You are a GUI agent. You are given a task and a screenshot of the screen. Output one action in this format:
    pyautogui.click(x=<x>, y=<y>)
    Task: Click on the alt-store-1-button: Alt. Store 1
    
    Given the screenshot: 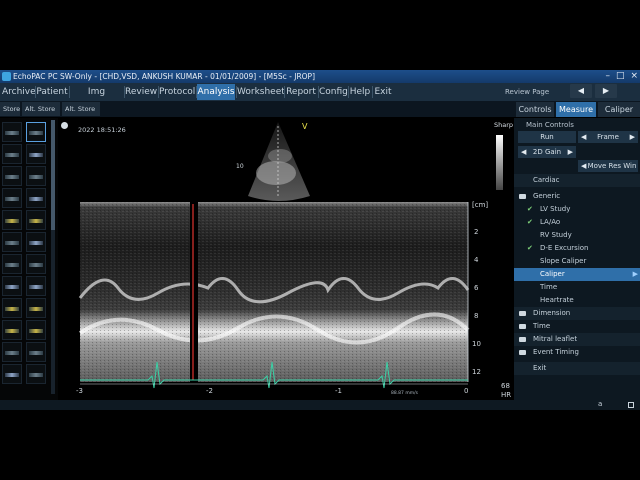 What is the action you would take?
    pyautogui.click(x=41, y=114)
    